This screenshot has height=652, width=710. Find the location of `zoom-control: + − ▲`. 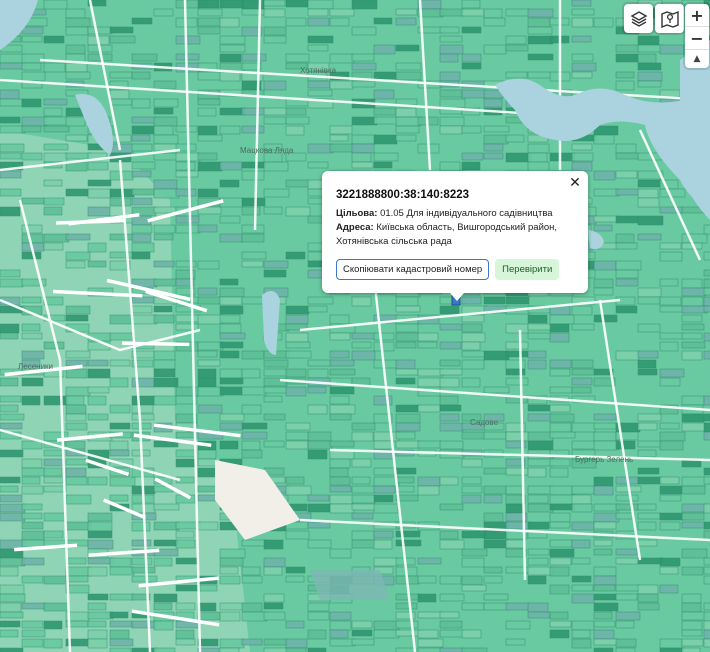

zoom-control: + − ▲ is located at coordinates (697, 36).